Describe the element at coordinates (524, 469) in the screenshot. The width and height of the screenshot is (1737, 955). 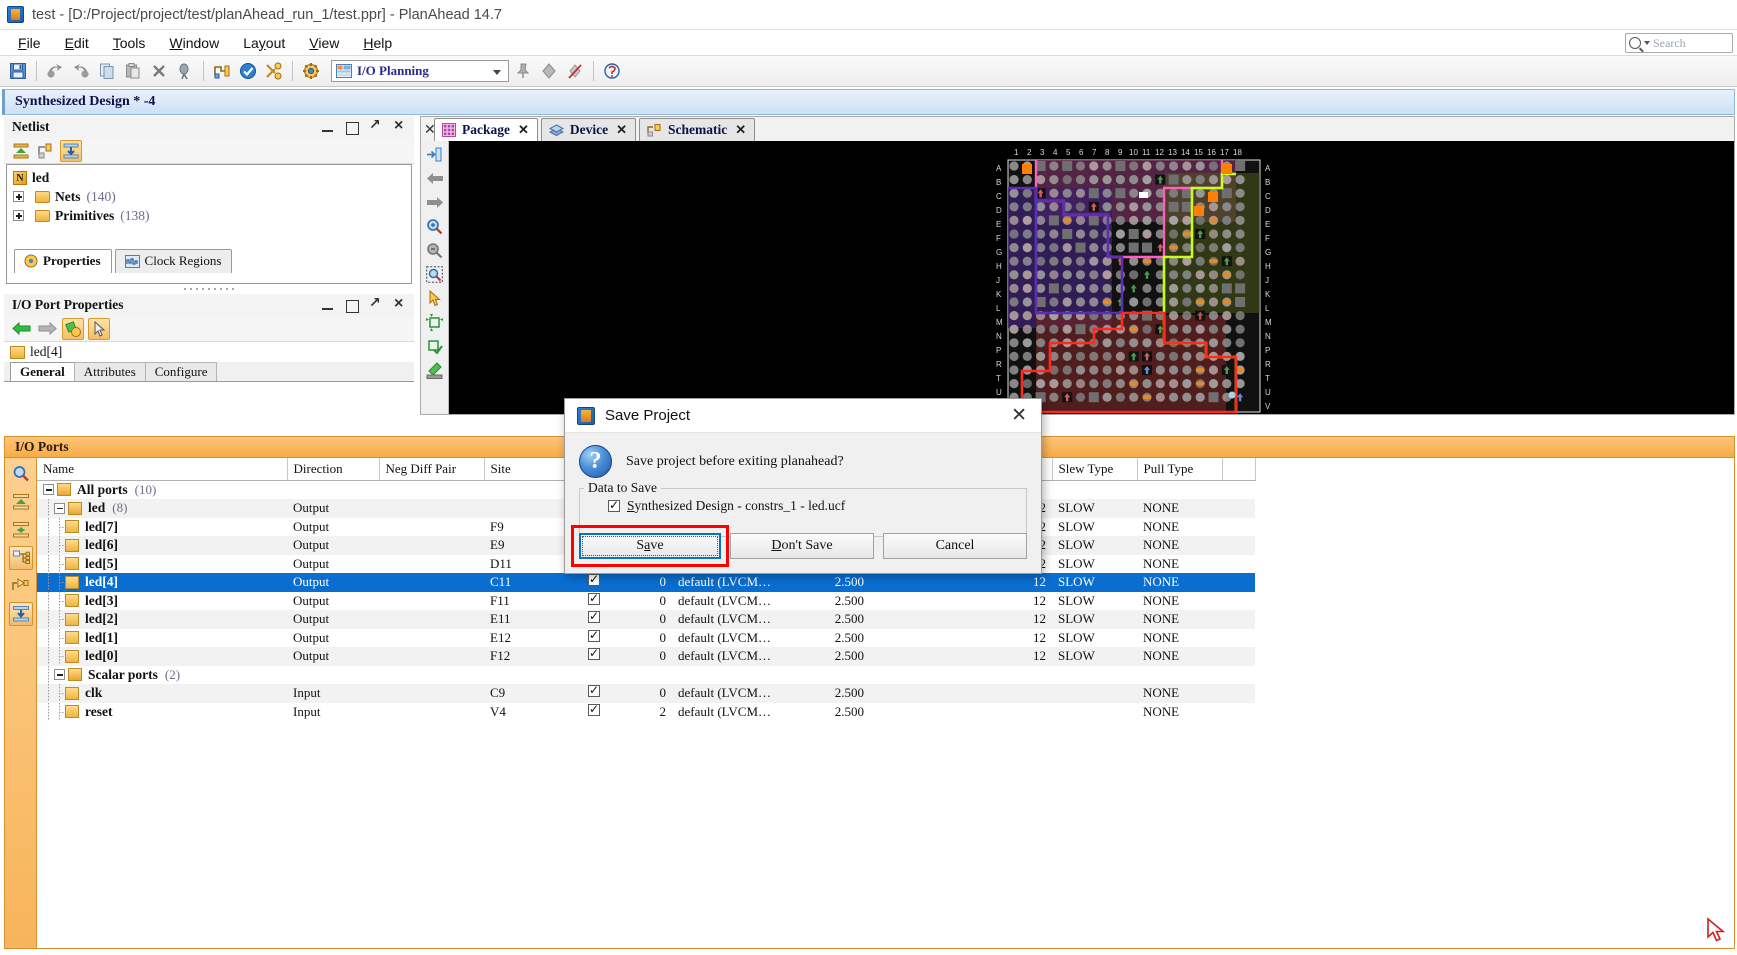
I see `col-site: Site` at that location.